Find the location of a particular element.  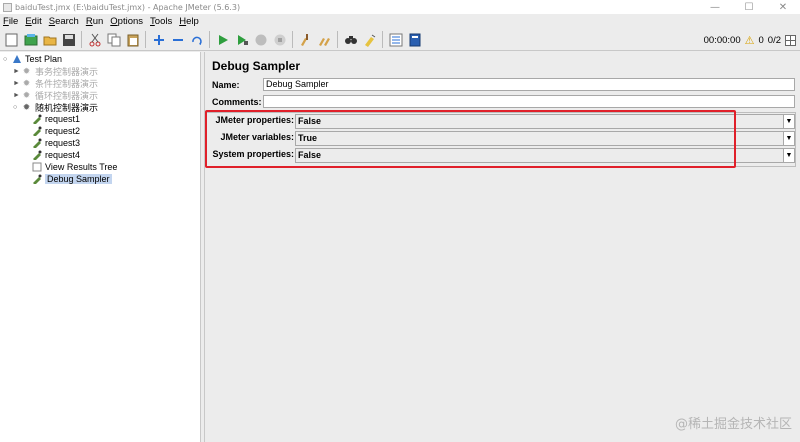

tree-node-controller: ○ ✹ 随机控制器演示 is located at coordinates (55, 107).